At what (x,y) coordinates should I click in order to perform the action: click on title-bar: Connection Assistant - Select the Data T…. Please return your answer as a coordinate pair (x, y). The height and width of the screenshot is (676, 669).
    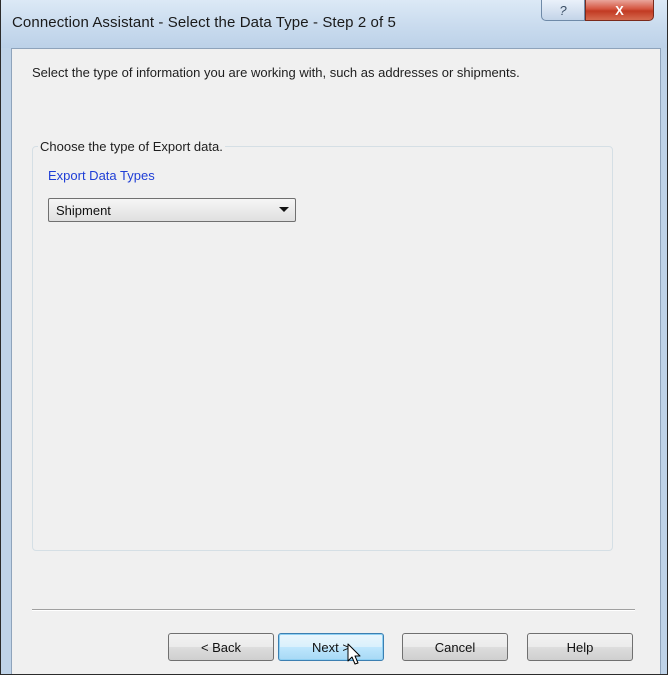
    Looking at the image, I should click on (334, 24).